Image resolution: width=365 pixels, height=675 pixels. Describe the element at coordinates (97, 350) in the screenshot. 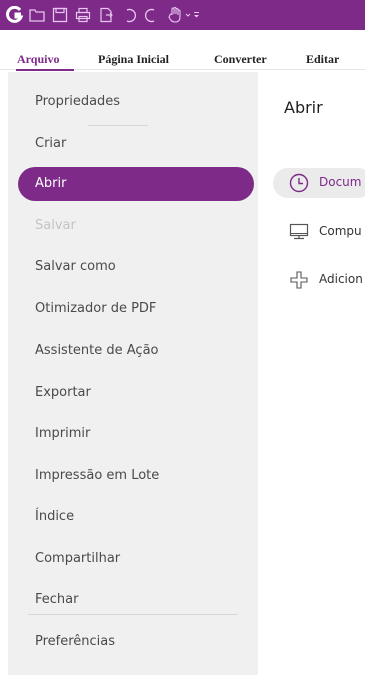

I see `menu-item-label: Assistente de Ação` at that location.